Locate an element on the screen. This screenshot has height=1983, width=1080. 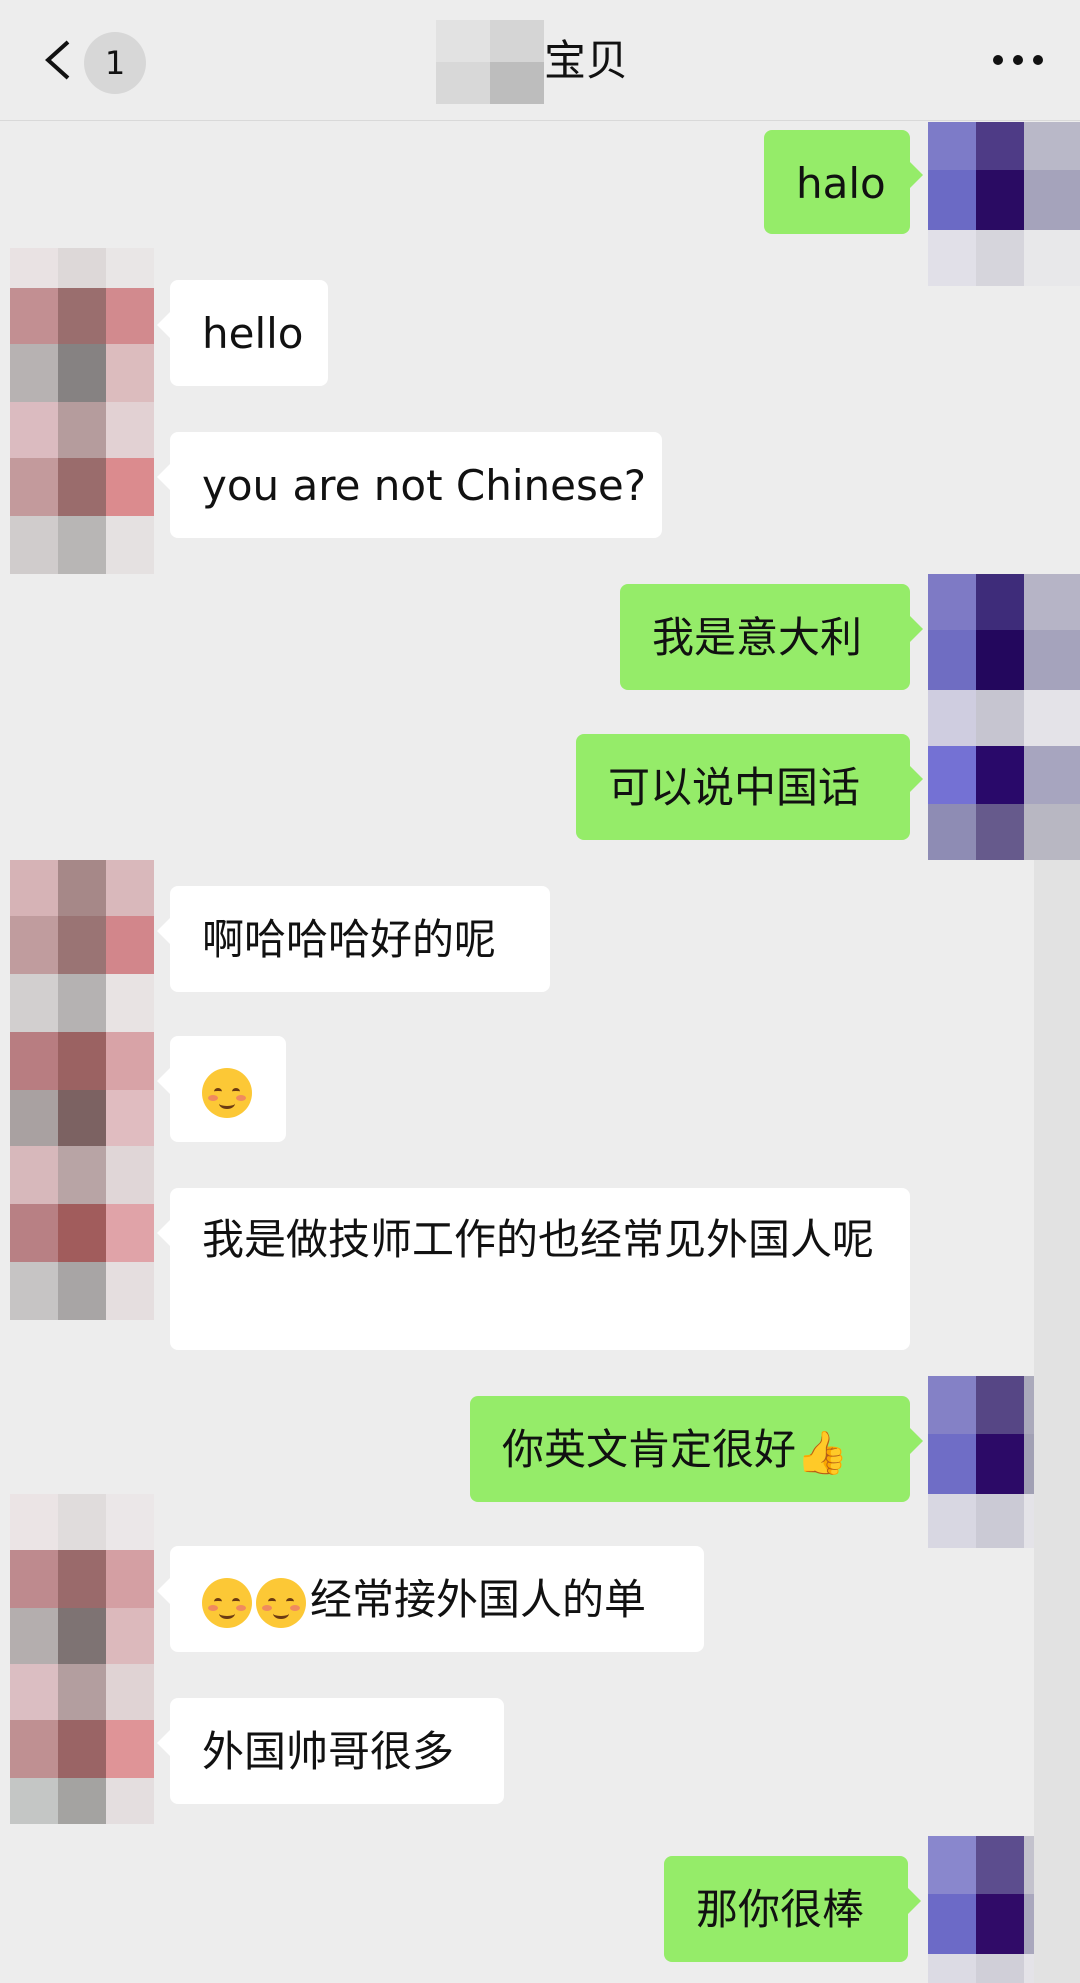
message-text: 你英文肯定很好 is located at coordinates (649, 1449).